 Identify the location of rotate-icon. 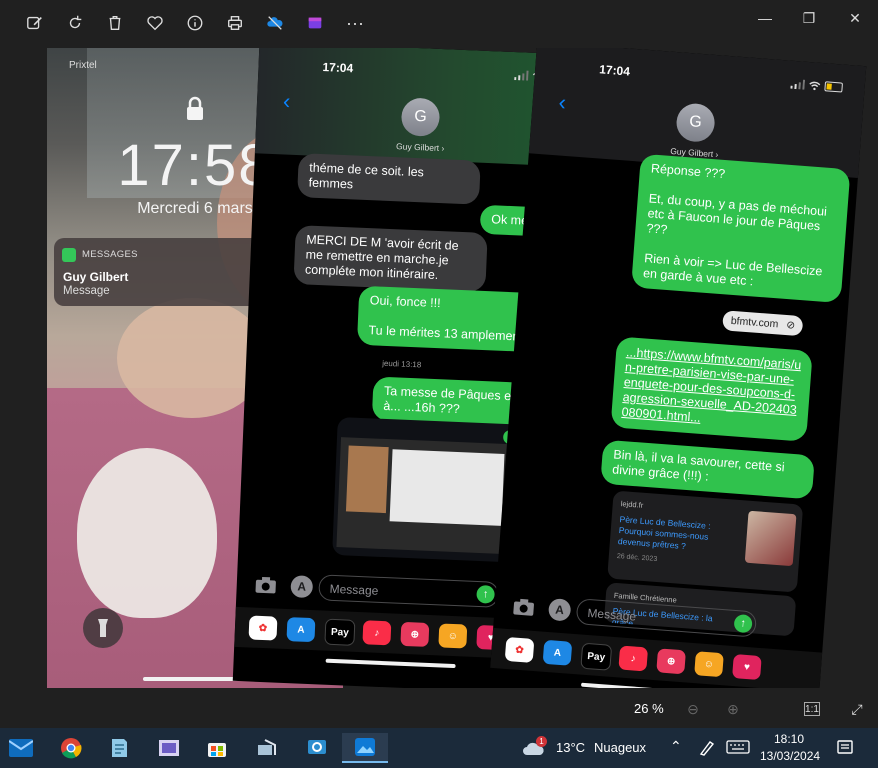
(75, 23).